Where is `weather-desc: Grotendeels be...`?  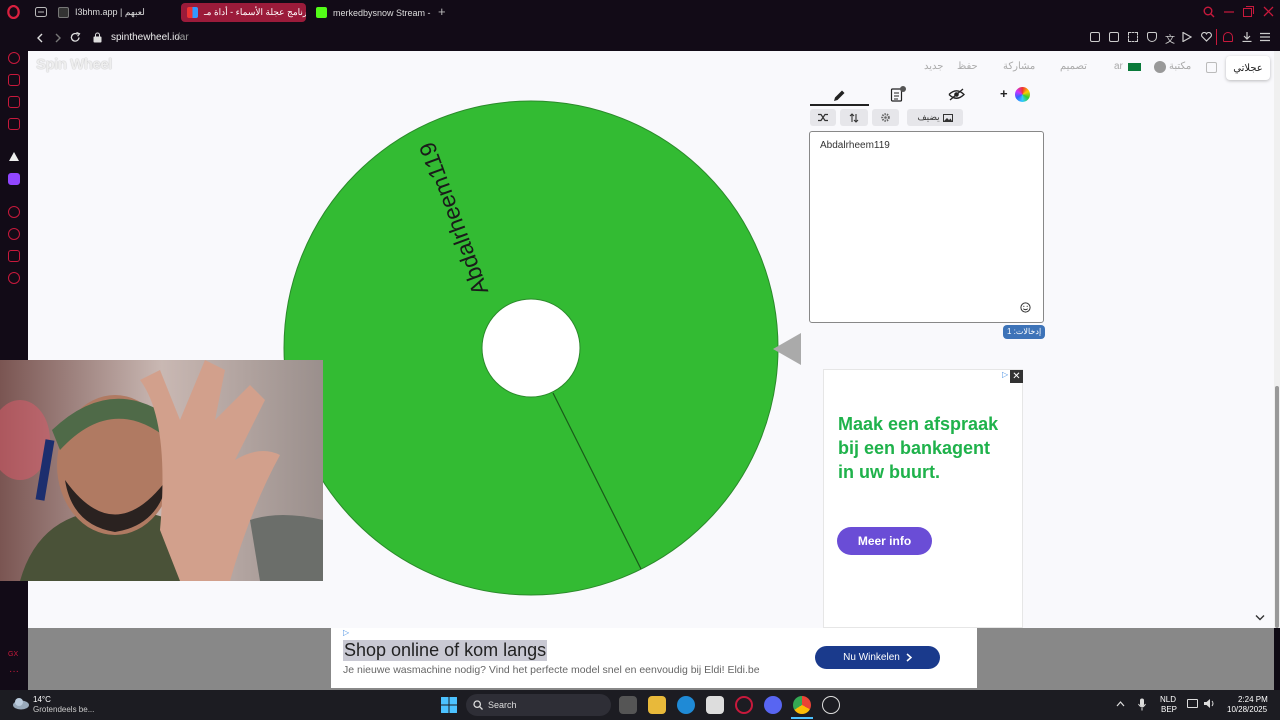
weather-desc: Grotendeels be... is located at coordinates (63, 709).